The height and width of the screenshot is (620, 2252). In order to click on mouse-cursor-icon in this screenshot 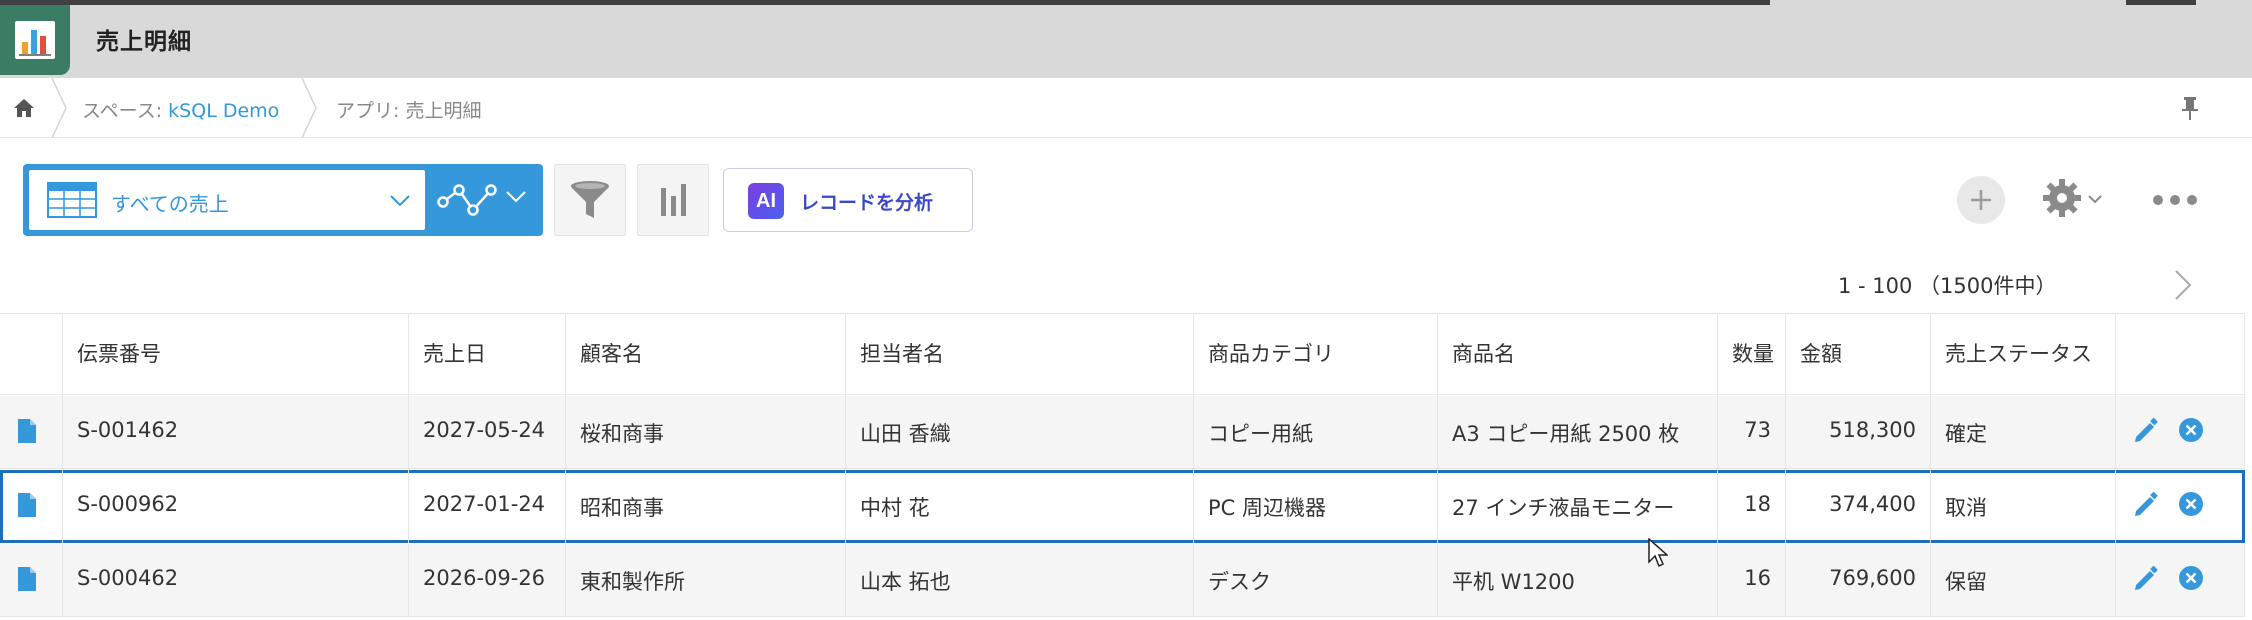, I will do `click(1658, 553)`.